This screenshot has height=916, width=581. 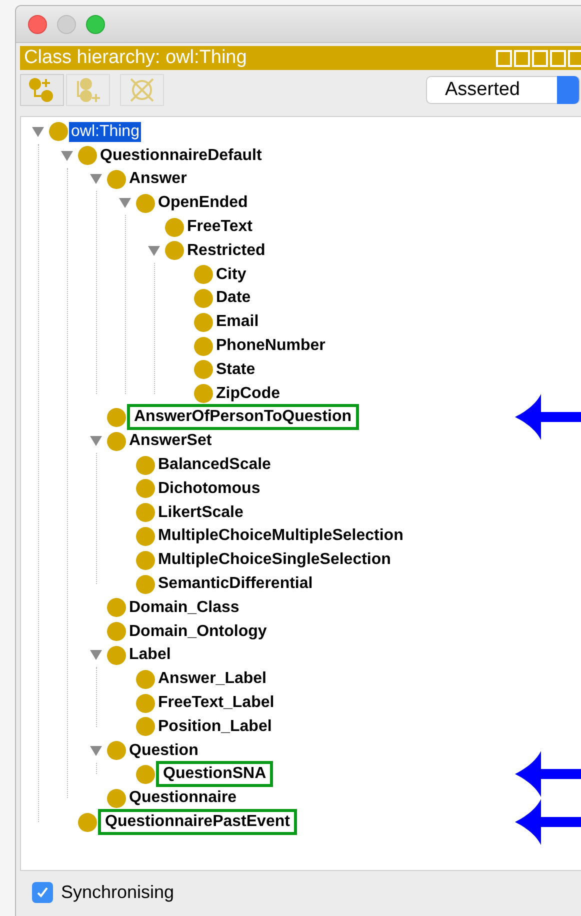 What do you see at coordinates (170, 441) in the screenshot?
I see `class-node-label: AnswerSet` at bounding box center [170, 441].